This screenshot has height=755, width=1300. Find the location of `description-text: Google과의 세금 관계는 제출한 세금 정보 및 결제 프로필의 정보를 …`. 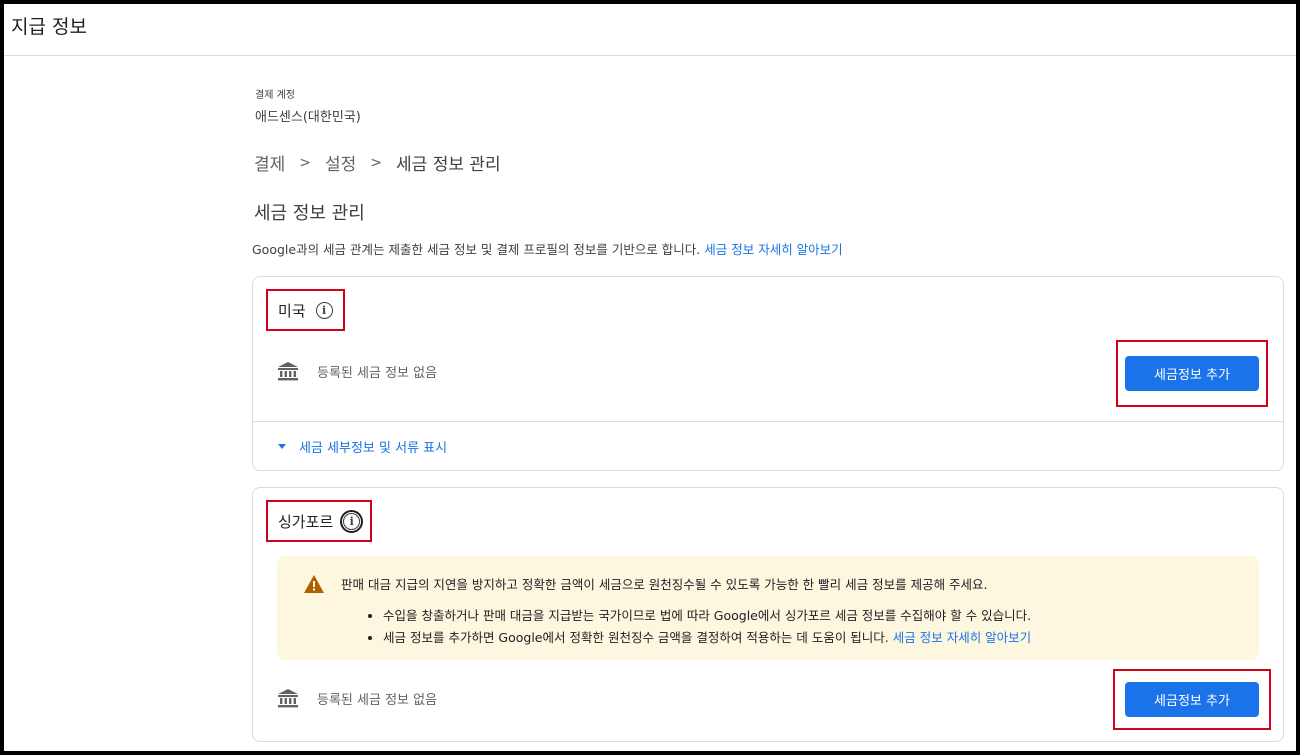

description-text: Google과의 세금 관계는 제출한 세금 정보 및 결제 프로필의 정보를 … is located at coordinates (476, 249).